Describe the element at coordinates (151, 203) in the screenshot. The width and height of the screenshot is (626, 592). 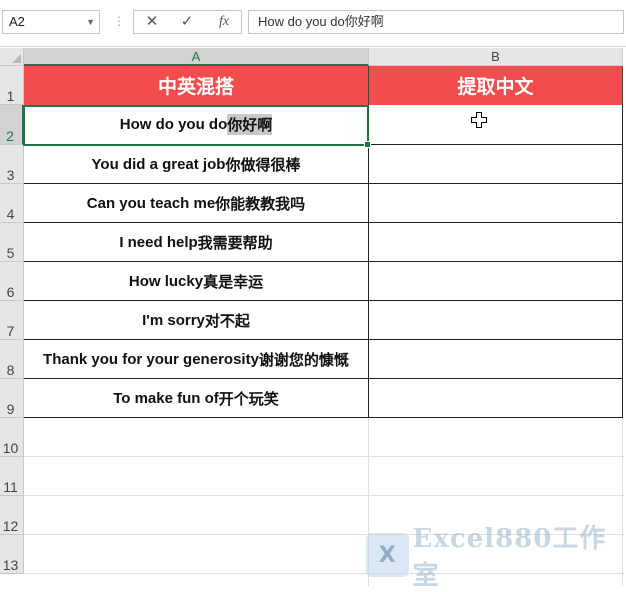
I see `cell-english-text: Can you teach me` at that location.